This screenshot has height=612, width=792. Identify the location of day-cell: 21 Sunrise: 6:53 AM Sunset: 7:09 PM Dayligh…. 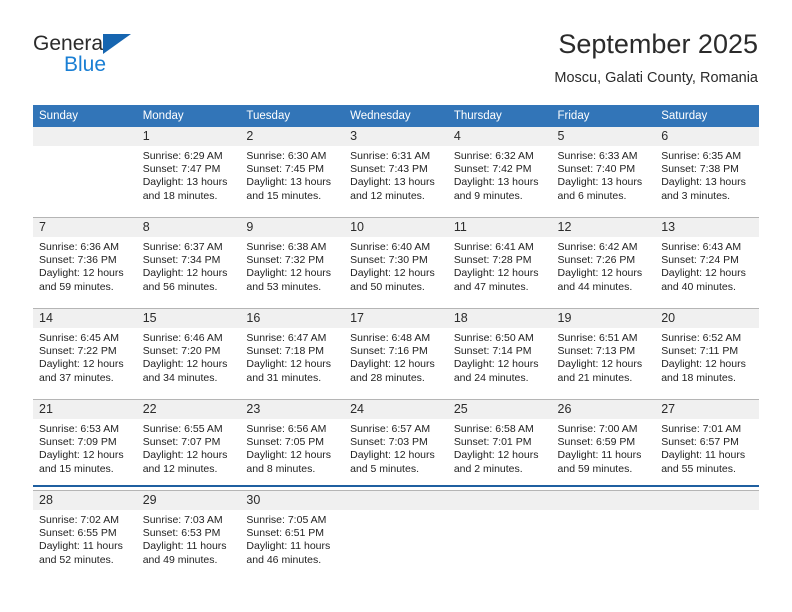
(85, 445).